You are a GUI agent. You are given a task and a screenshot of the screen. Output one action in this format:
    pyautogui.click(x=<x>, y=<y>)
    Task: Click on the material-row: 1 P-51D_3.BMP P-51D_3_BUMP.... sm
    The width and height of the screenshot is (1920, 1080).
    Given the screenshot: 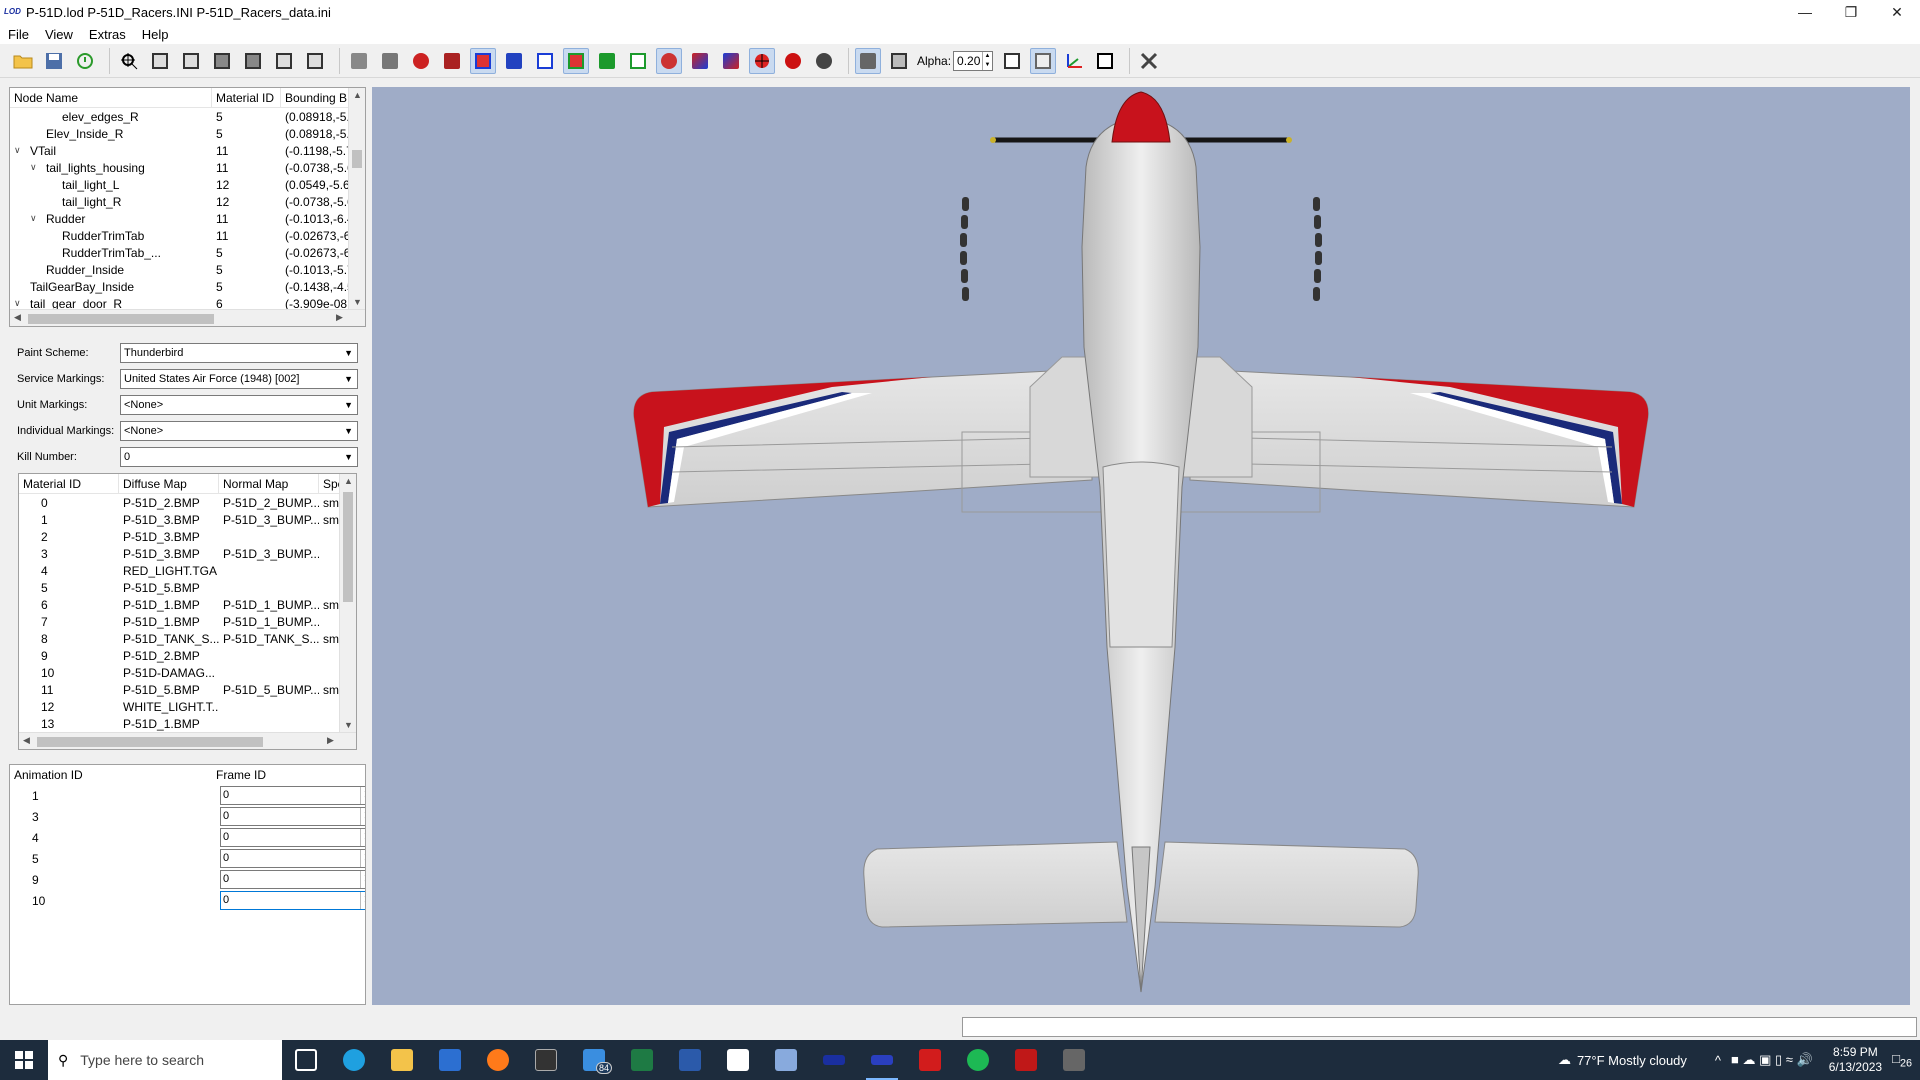 What is the action you would take?
    pyautogui.click(x=187, y=519)
    